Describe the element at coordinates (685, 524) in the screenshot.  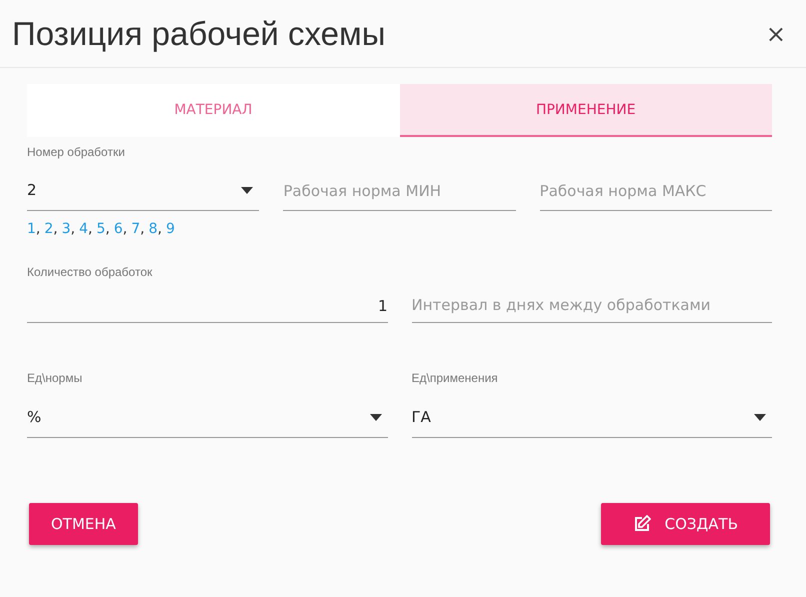
I see `create-button: СОЗДАТЬ` at that location.